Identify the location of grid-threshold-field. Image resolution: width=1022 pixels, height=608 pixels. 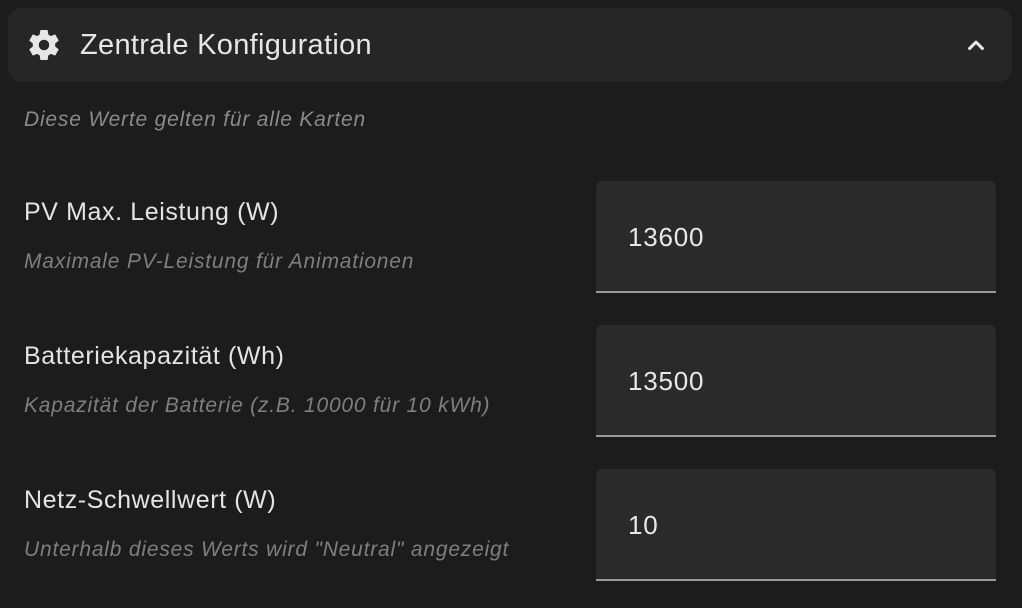
(796, 525).